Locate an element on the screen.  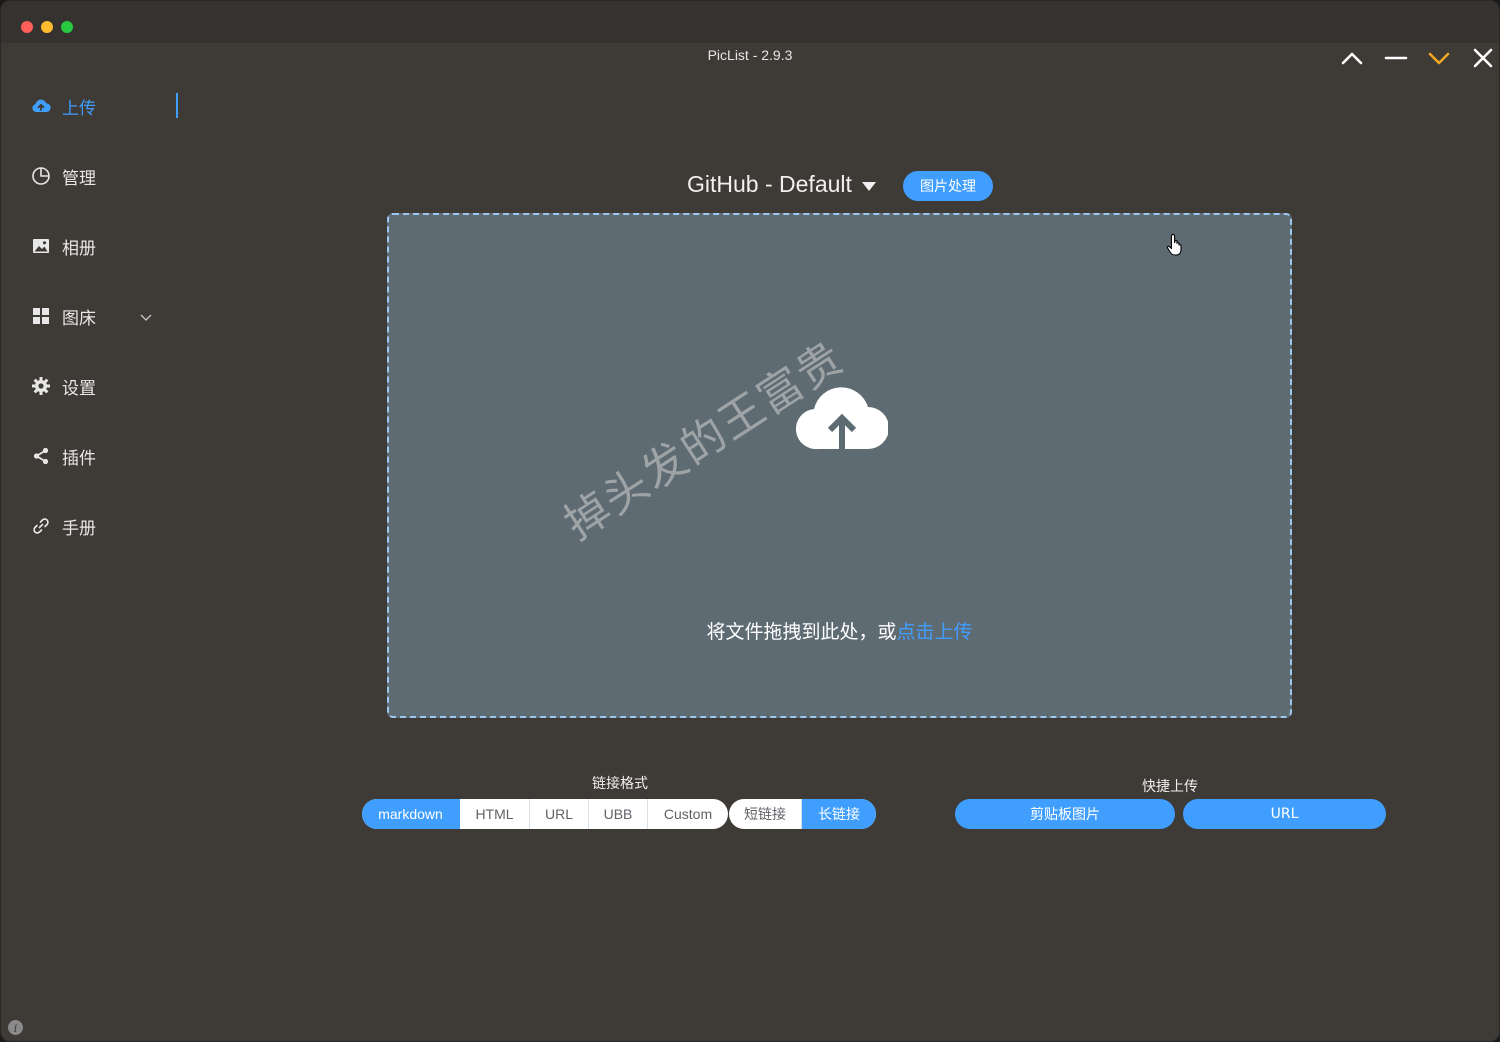
sidebar-item-picbed: 图床 is located at coordinates (62, 316).